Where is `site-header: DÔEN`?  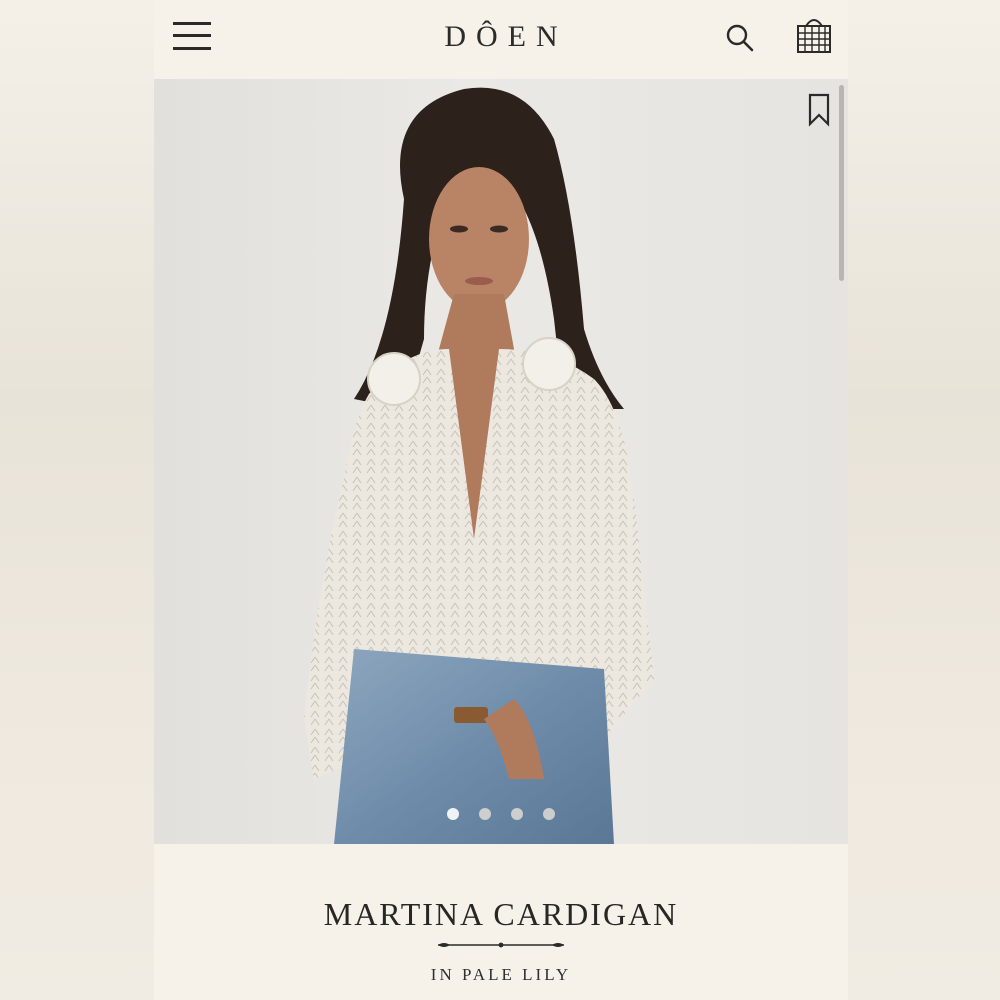
site-header: DÔEN is located at coordinates (501, 39).